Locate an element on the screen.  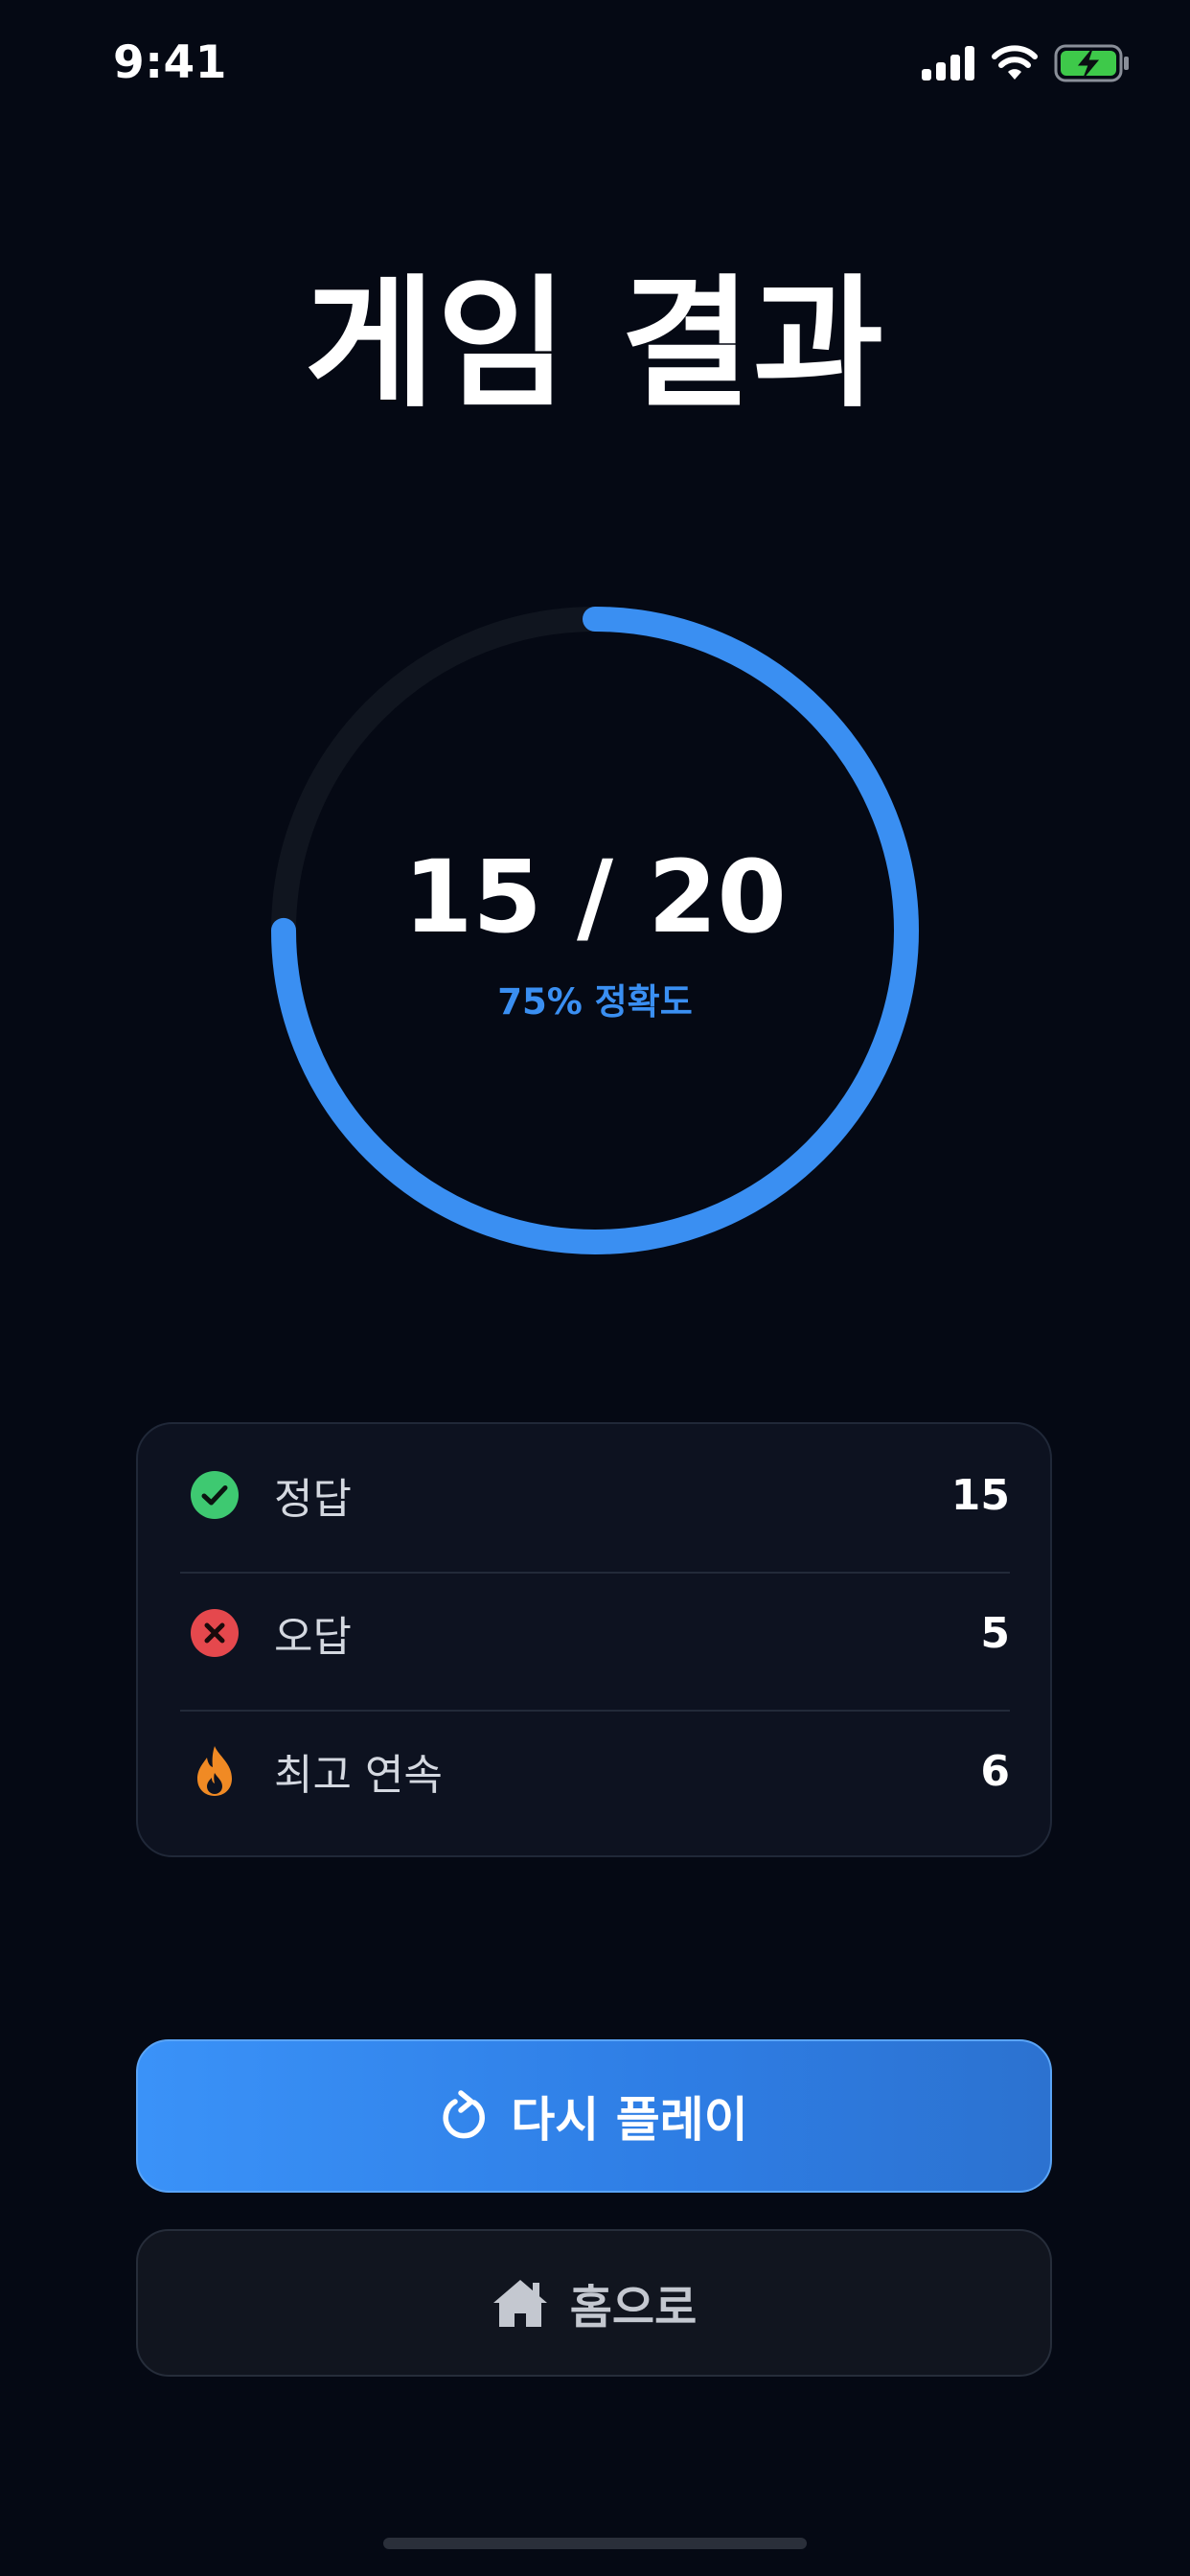
home-button-label: 홈으로 is located at coordinates (634, 2307).